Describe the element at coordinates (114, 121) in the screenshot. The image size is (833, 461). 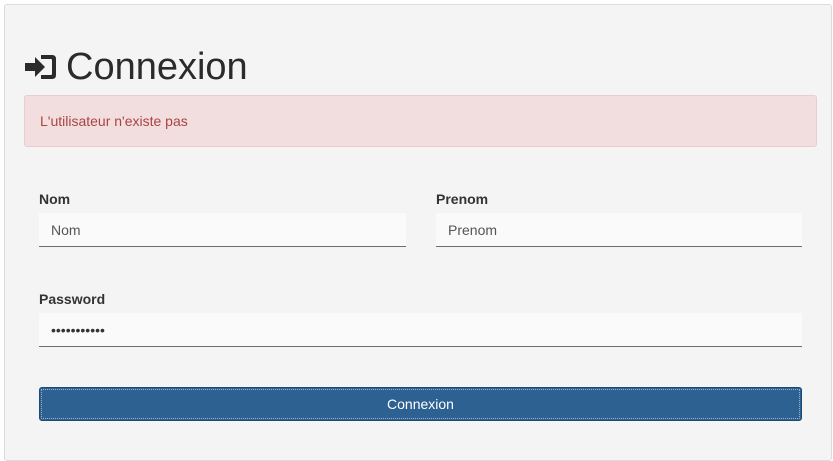
I see `error-alert-message: L'utilisateur n'existe pas` at that location.